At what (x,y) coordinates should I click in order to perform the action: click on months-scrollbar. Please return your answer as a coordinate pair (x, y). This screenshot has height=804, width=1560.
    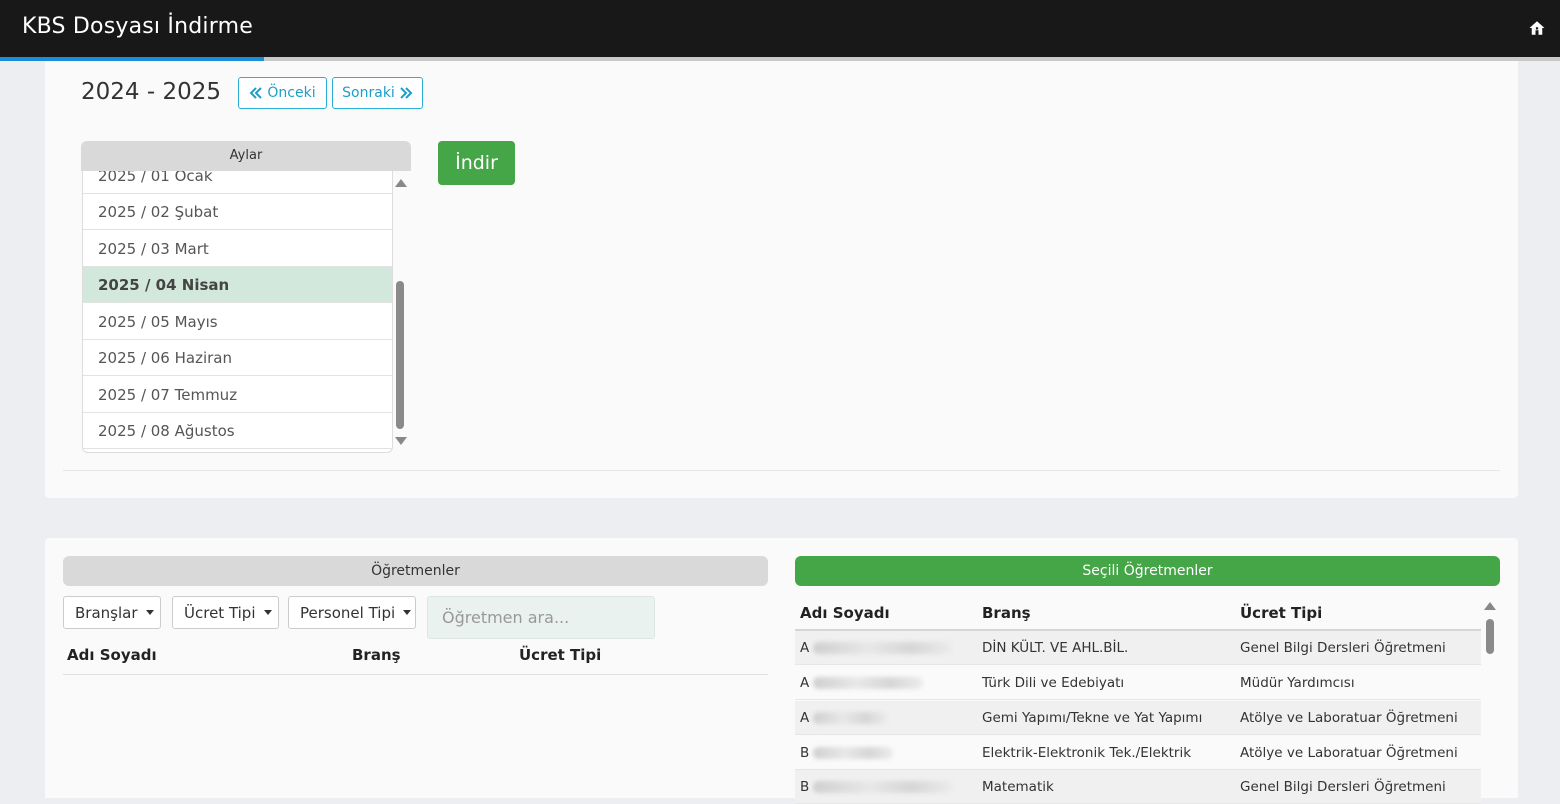
    Looking at the image, I should click on (400, 312).